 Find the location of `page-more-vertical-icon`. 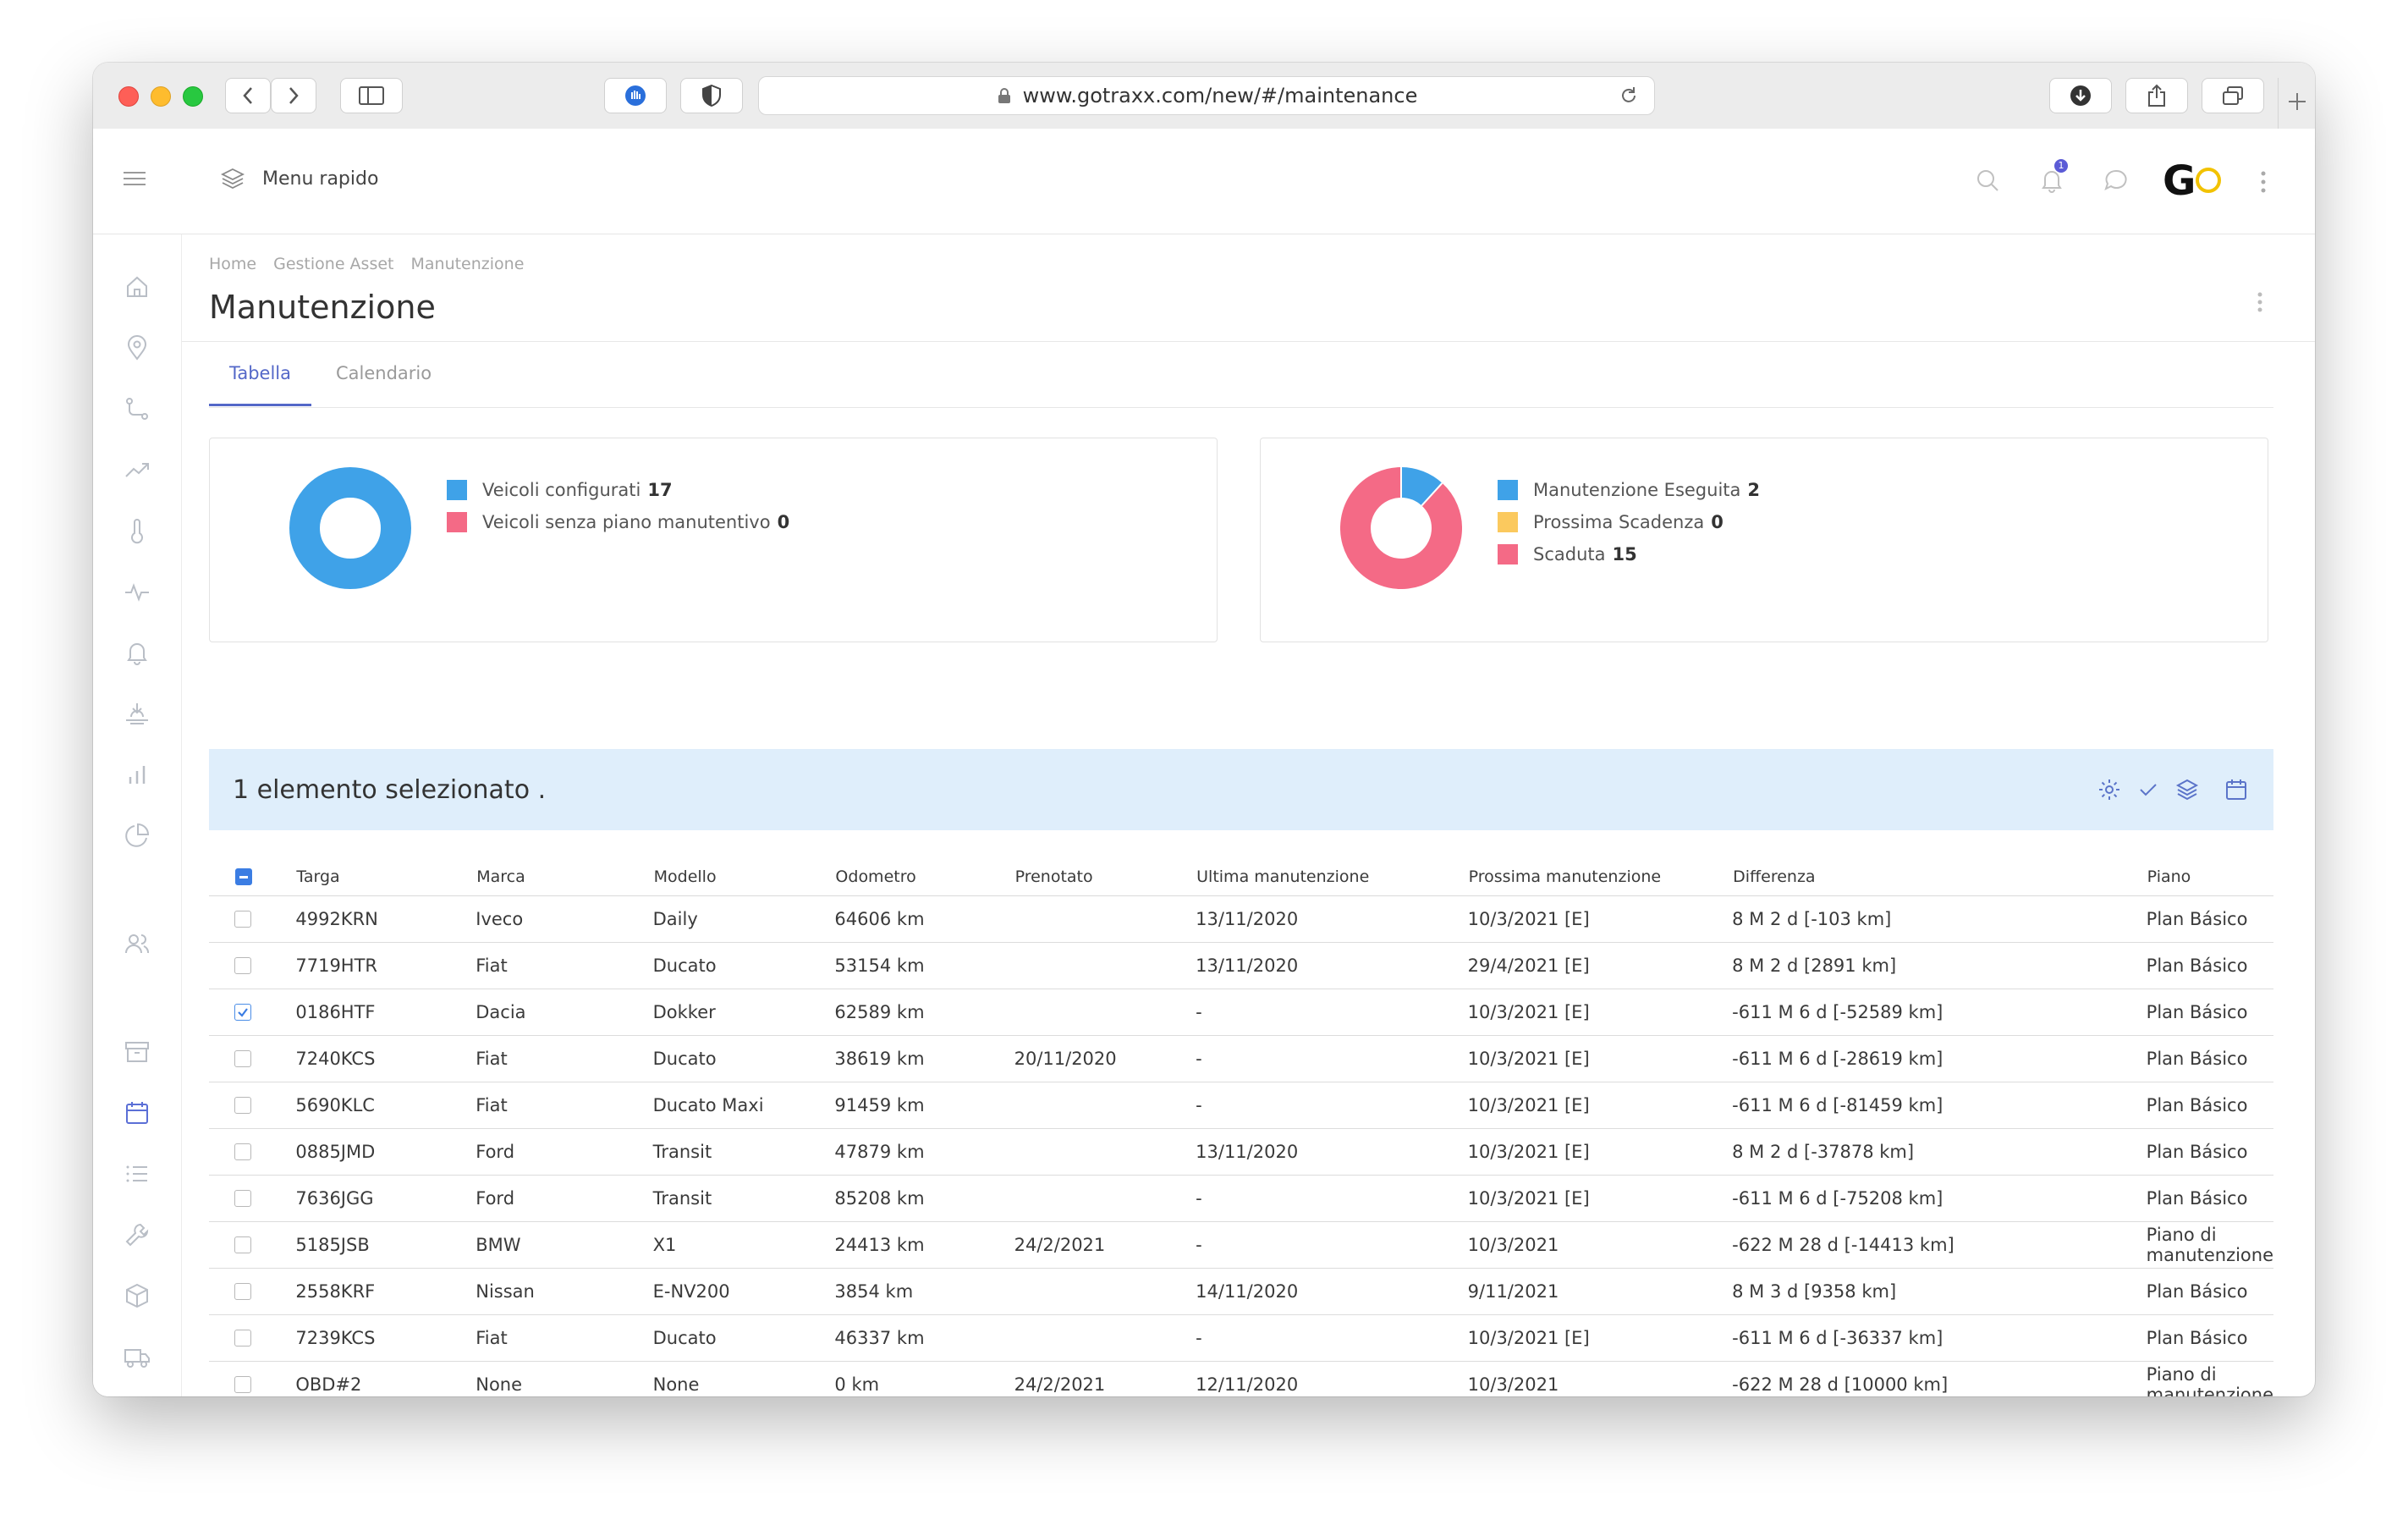

page-more-vertical-icon is located at coordinates (2260, 302).